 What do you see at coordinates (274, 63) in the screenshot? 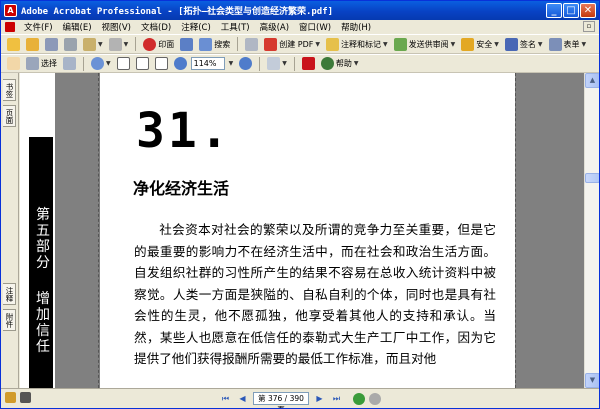
I see `rotate-icon` at bounding box center [274, 63].